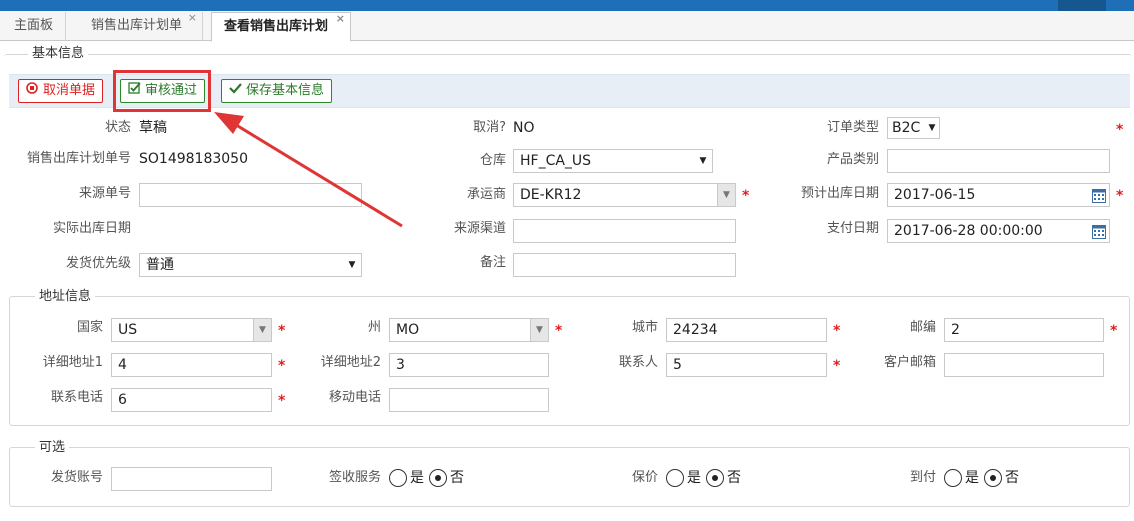 Image resolution: width=1134 pixels, height=521 pixels. Describe the element at coordinates (746, 330) in the screenshot. I see `city-input: 24234` at that location.